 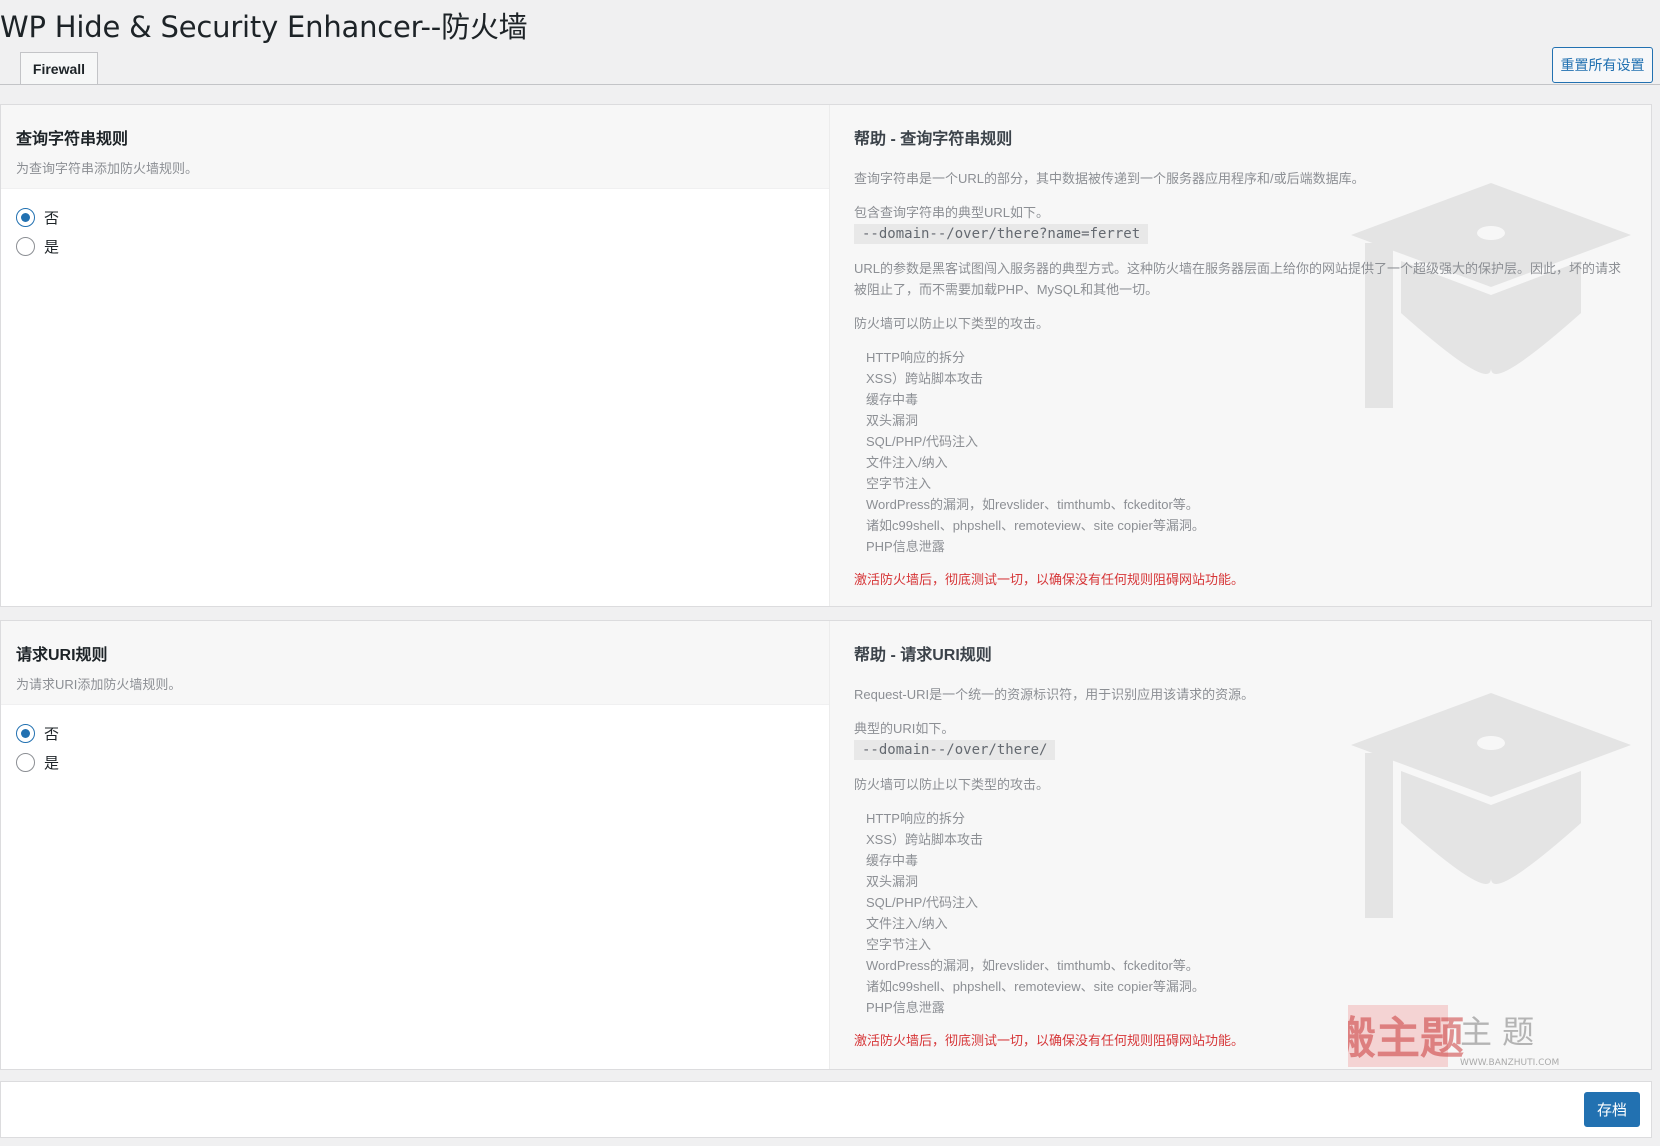 I want to click on watermark-logo: 搬主题 主 题 WWW.BANZHUTI.COM, so click(x=1453, y=1036).